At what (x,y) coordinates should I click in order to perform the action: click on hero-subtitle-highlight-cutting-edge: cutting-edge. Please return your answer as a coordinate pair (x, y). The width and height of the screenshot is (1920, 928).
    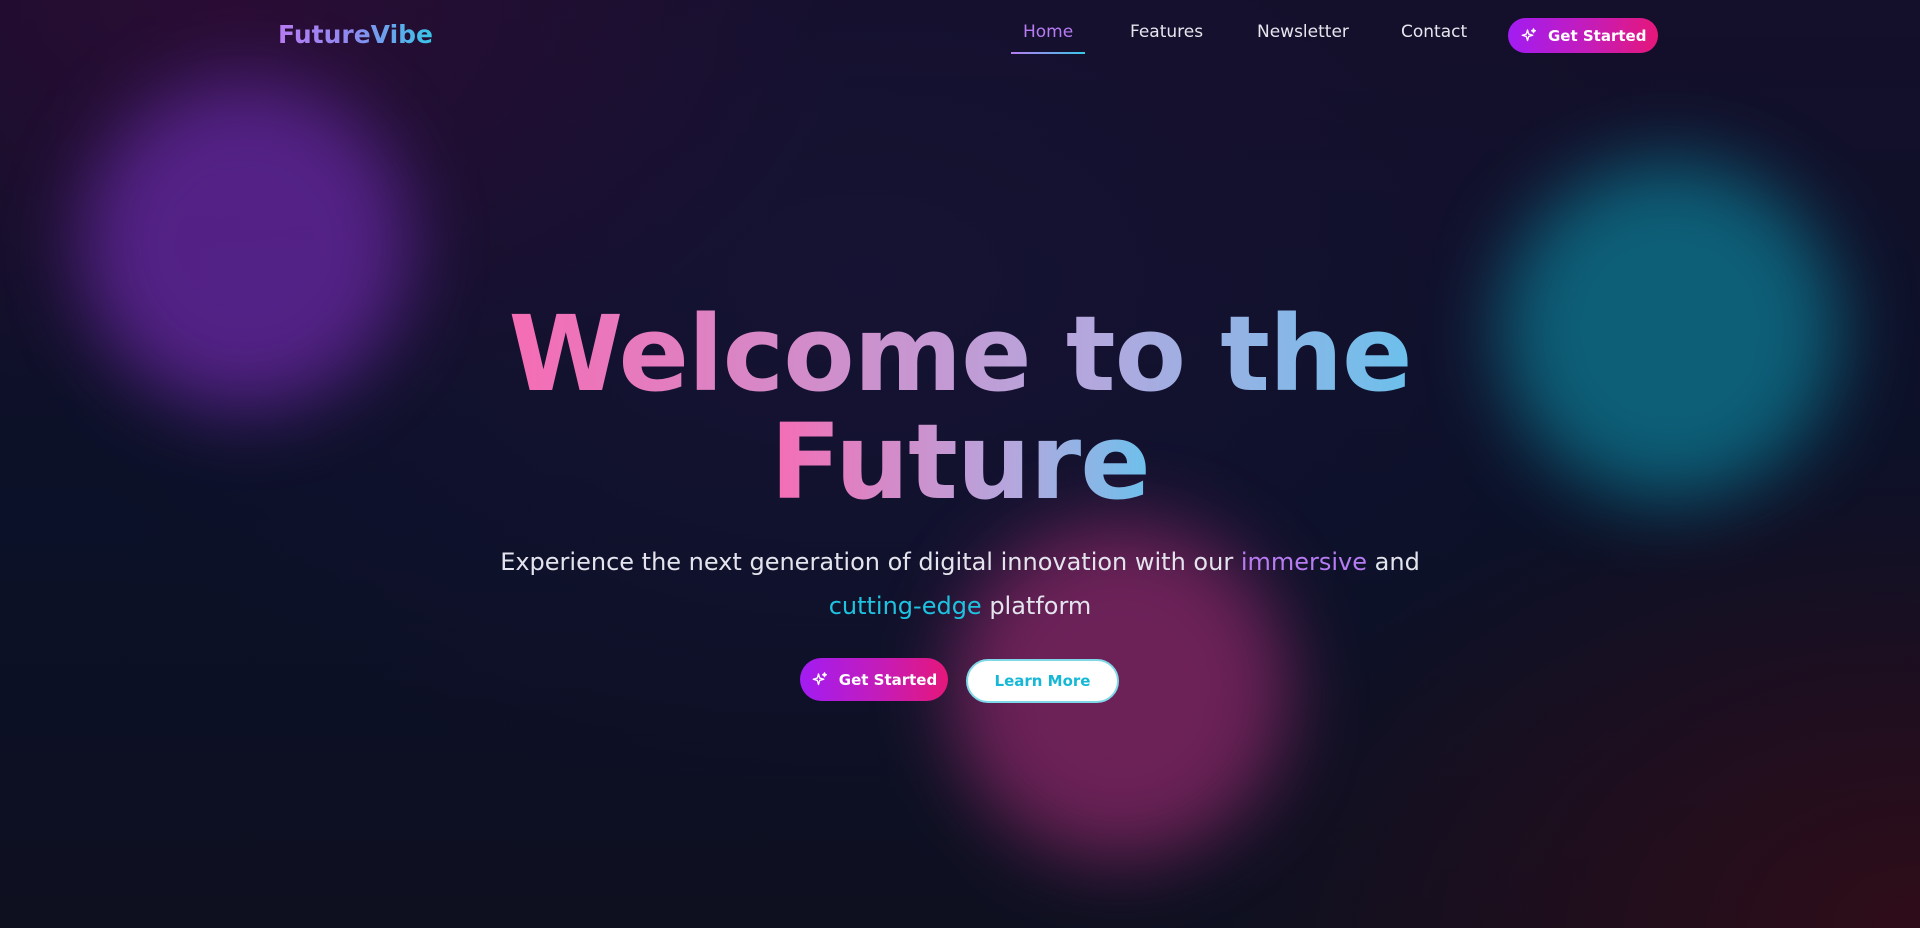
    Looking at the image, I should click on (905, 606).